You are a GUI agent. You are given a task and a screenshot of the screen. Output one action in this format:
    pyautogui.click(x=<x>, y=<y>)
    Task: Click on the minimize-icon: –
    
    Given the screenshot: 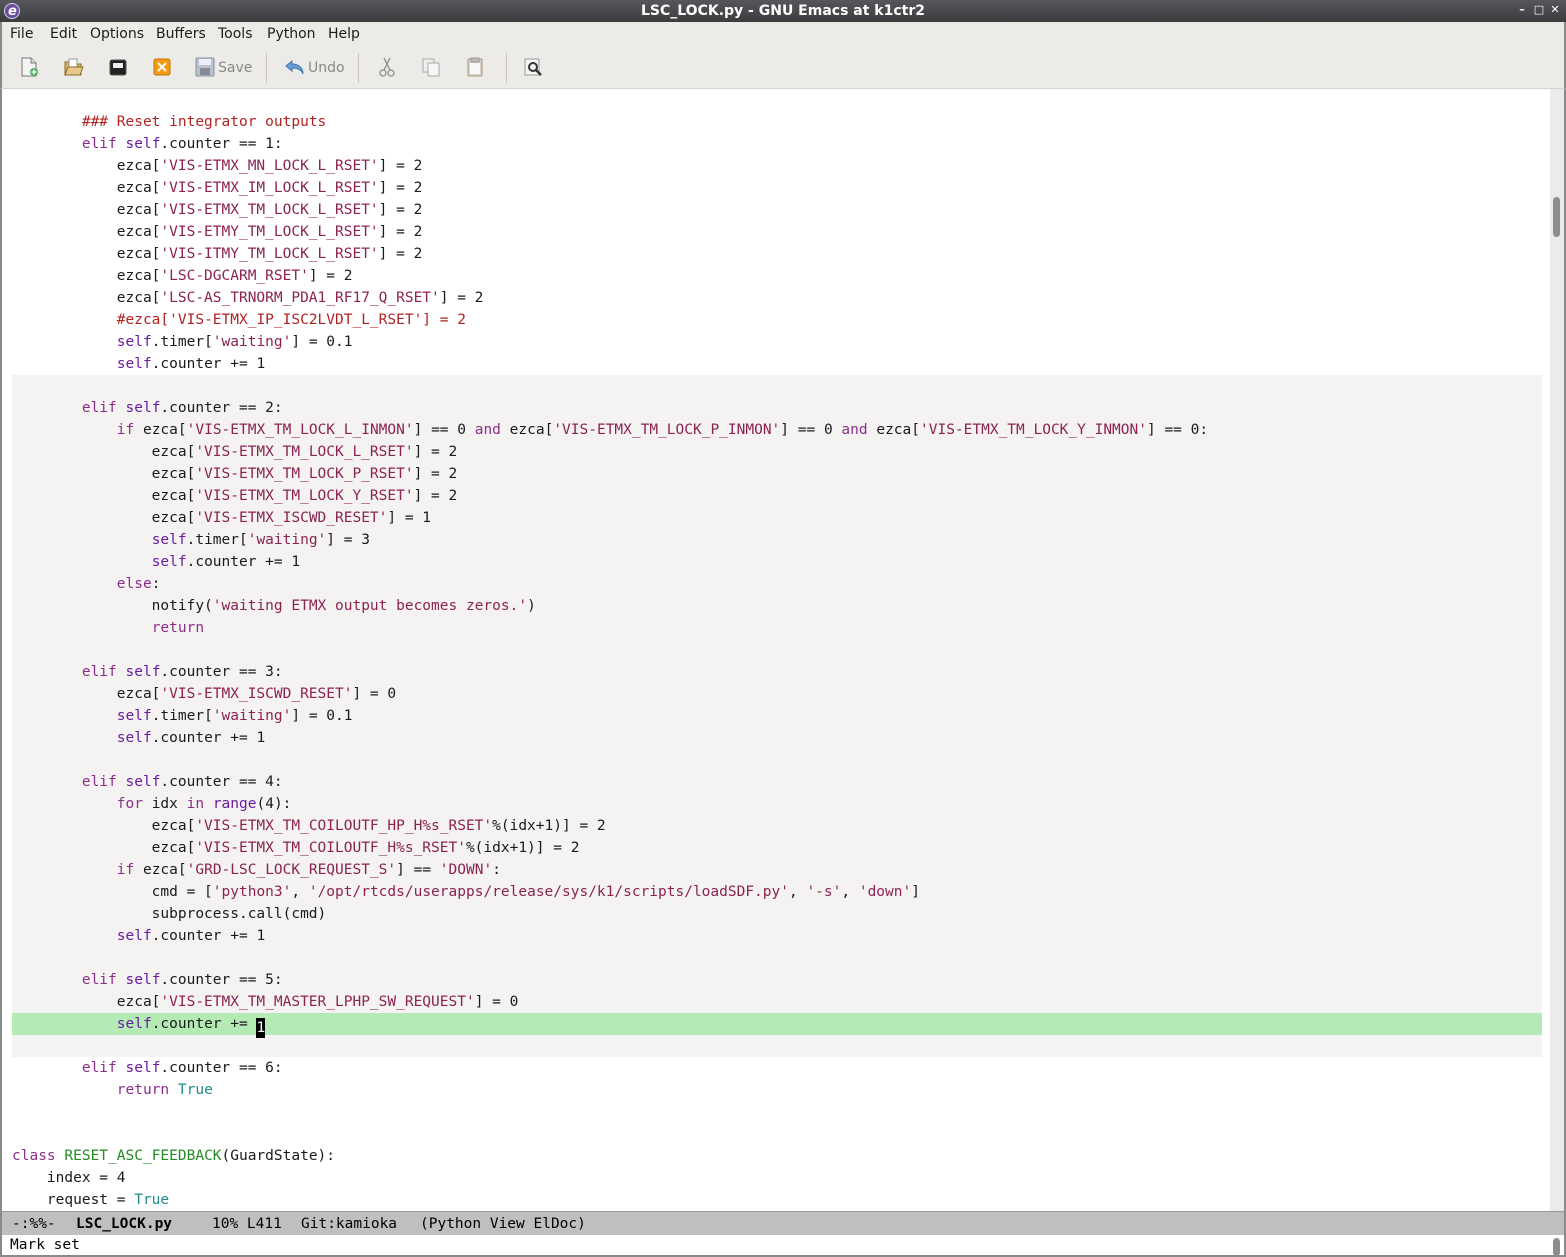 What is the action you would take?
    pyautogui.click(x=1522, y=10)
    